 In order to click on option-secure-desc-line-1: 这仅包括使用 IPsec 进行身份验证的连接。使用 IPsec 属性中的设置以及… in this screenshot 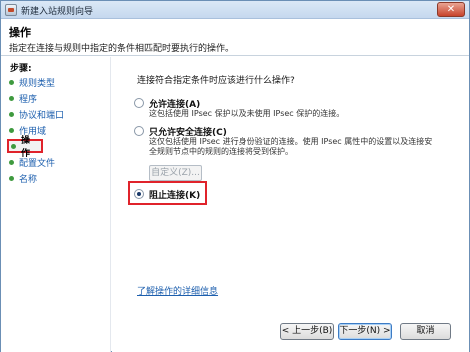, I will do `click(291, 141)`.